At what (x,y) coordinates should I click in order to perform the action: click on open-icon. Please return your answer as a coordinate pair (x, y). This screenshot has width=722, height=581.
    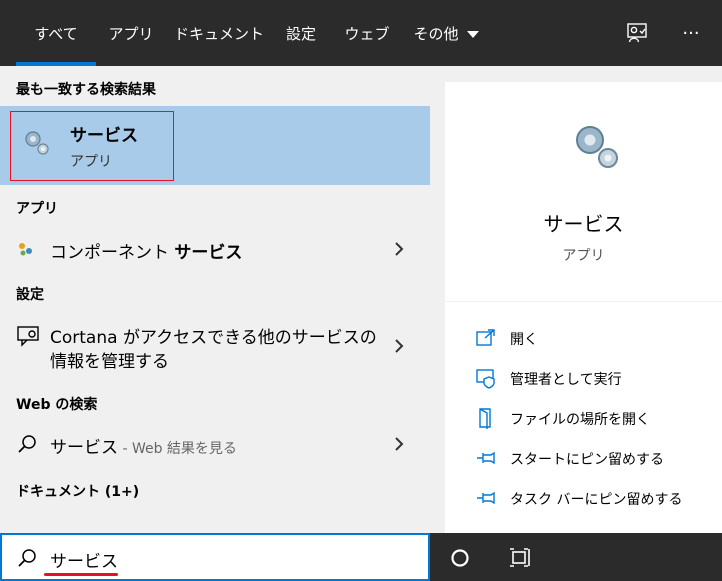
    Looking at the image, I should click on (486, 340).